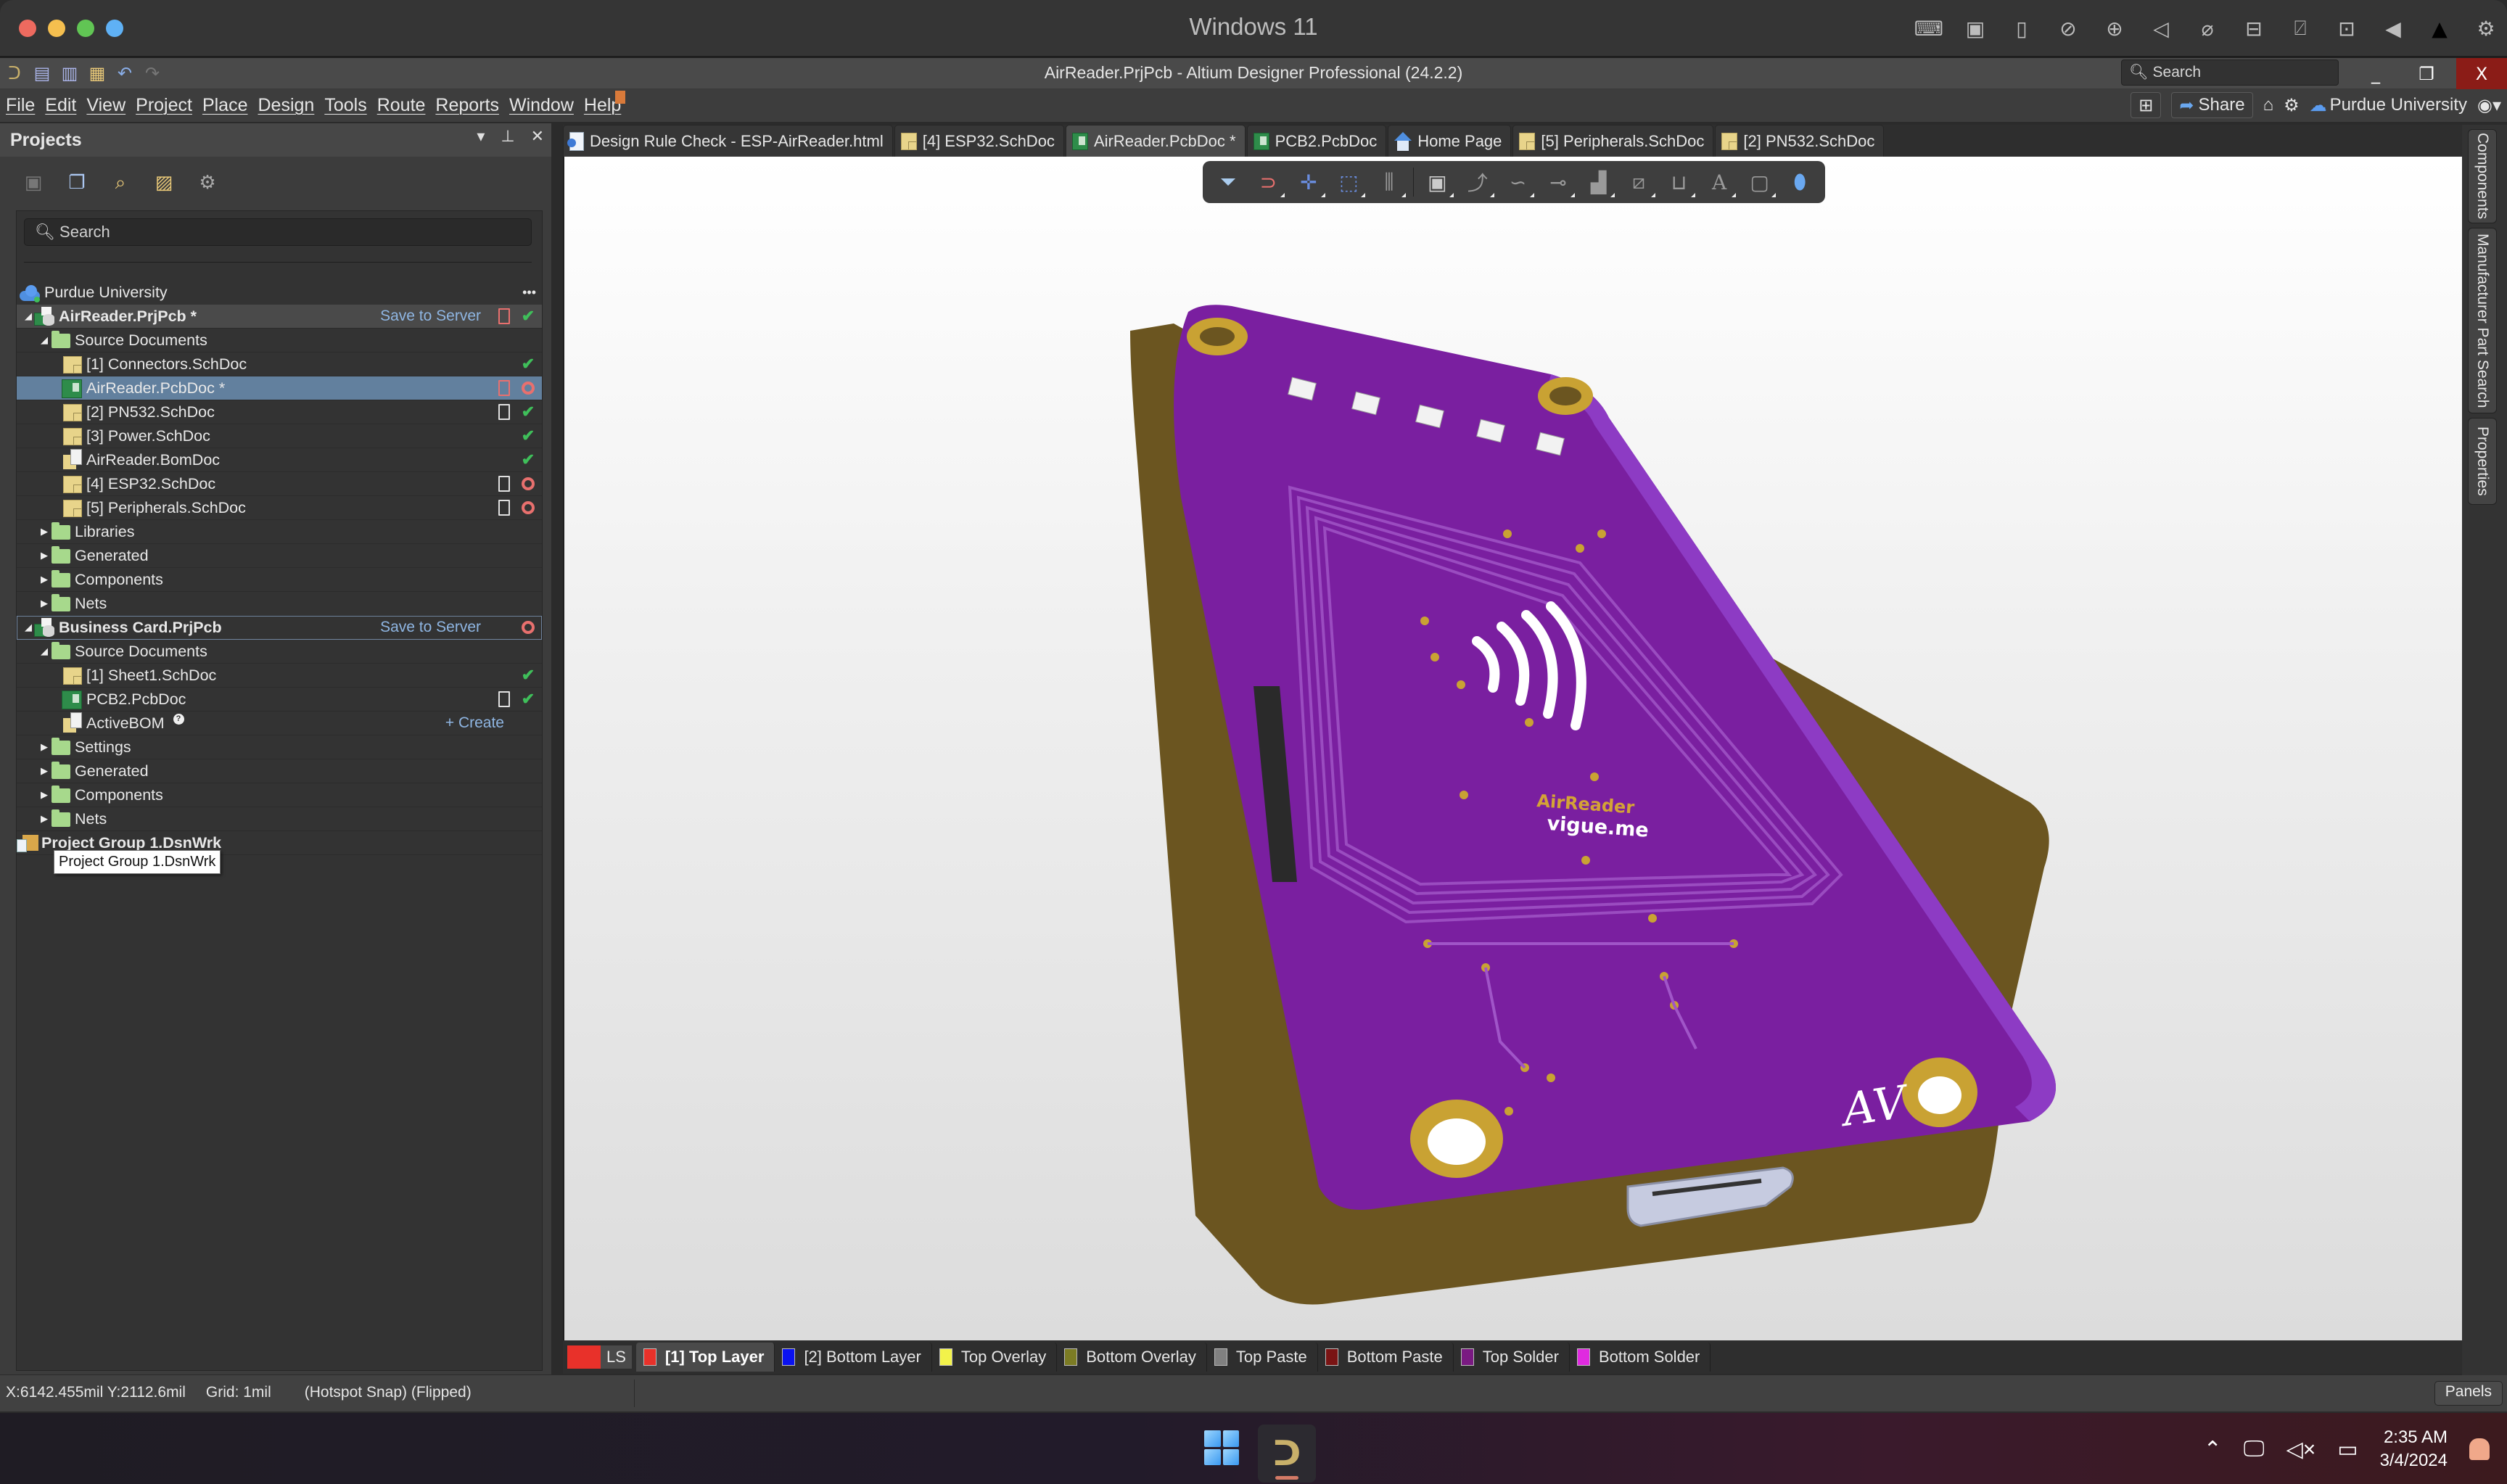  Describe the element at coordinates (2213, 1449) in the screenshot. I see `chevron-up-icon: ⌃` at that location.